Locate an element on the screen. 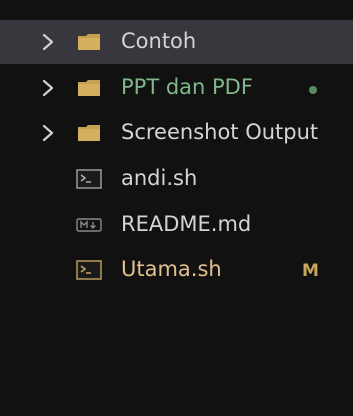 This screenshot has width=353, height=416. tree-item-label: PPT dan PDF is located at coordinates (187, 87).